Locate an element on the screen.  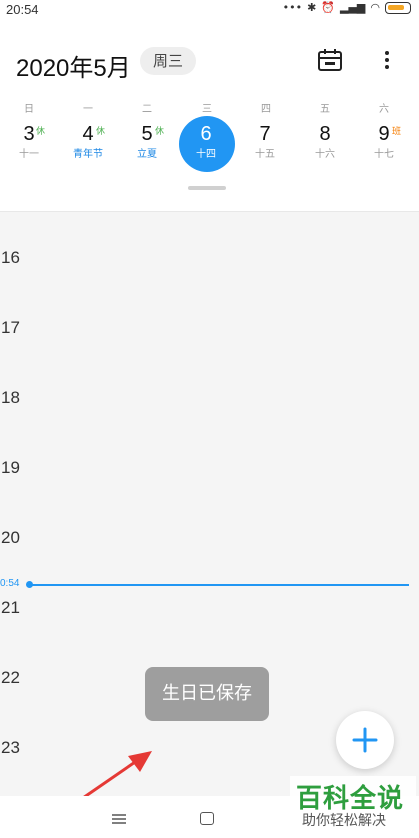
day-number: 9 is located at coordinates (384, 134).